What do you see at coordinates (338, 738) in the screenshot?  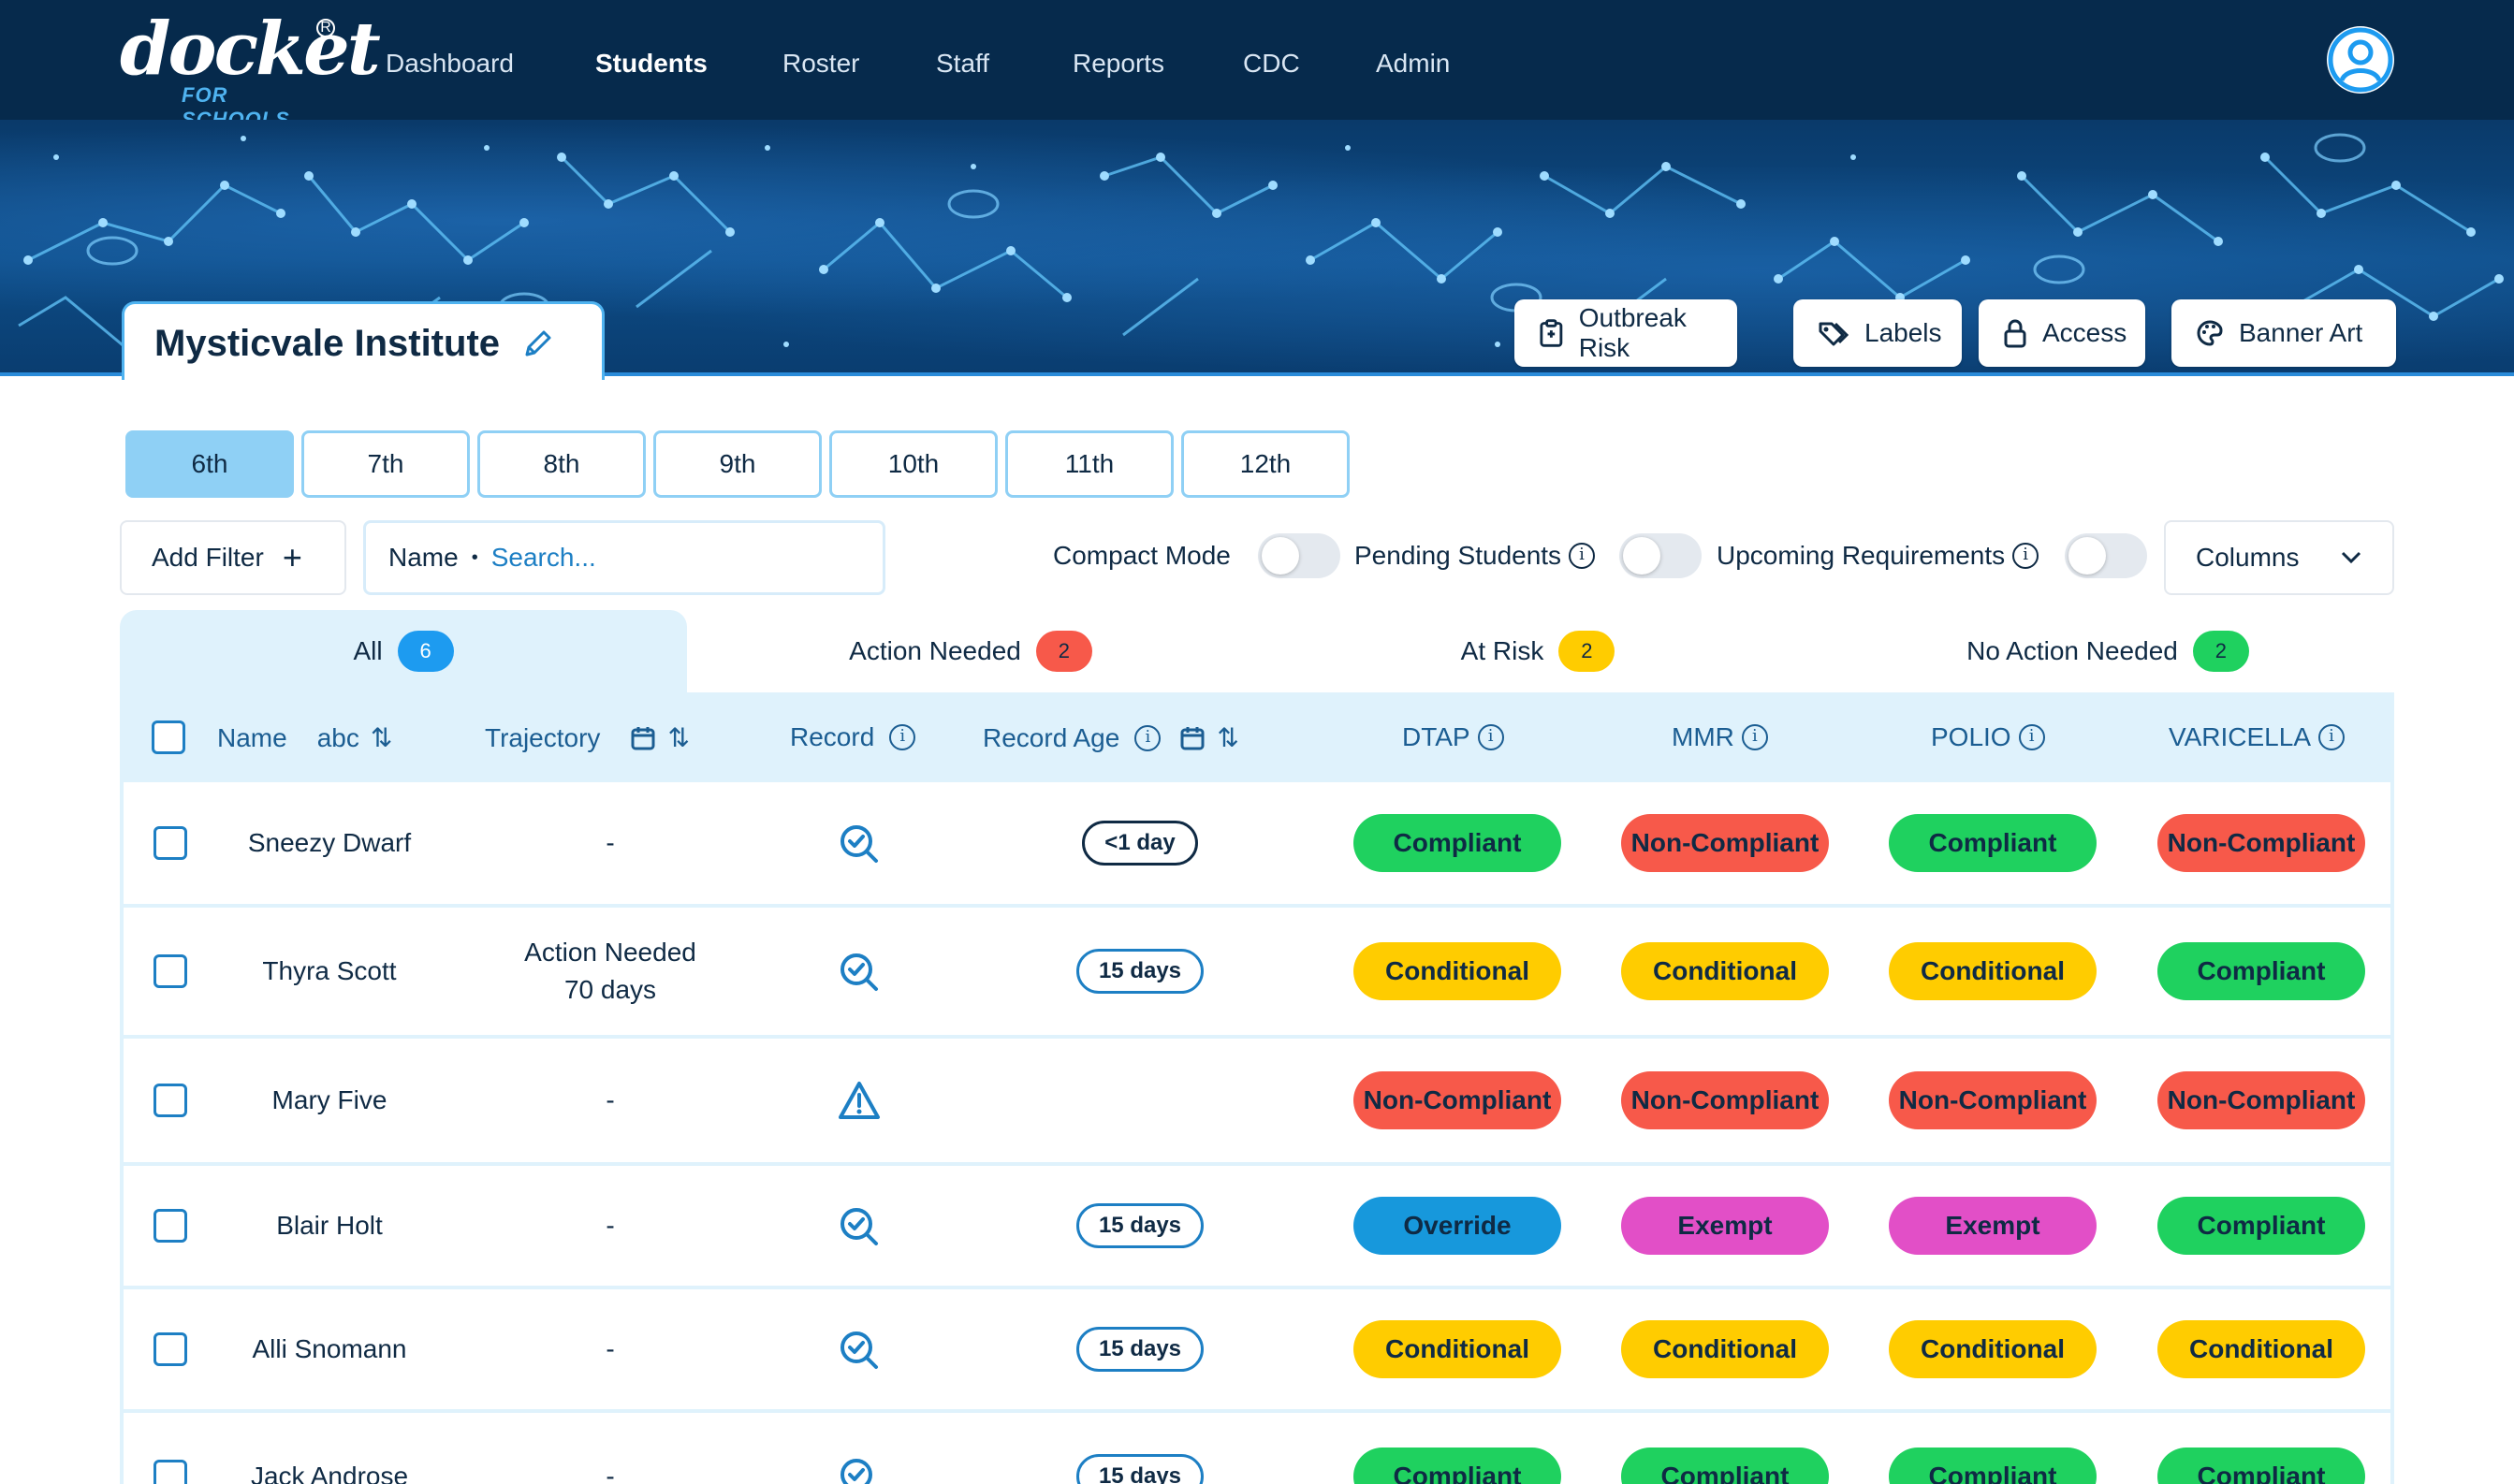 I see `alpha-sort-label: abc` at bounding box center [338, 738].